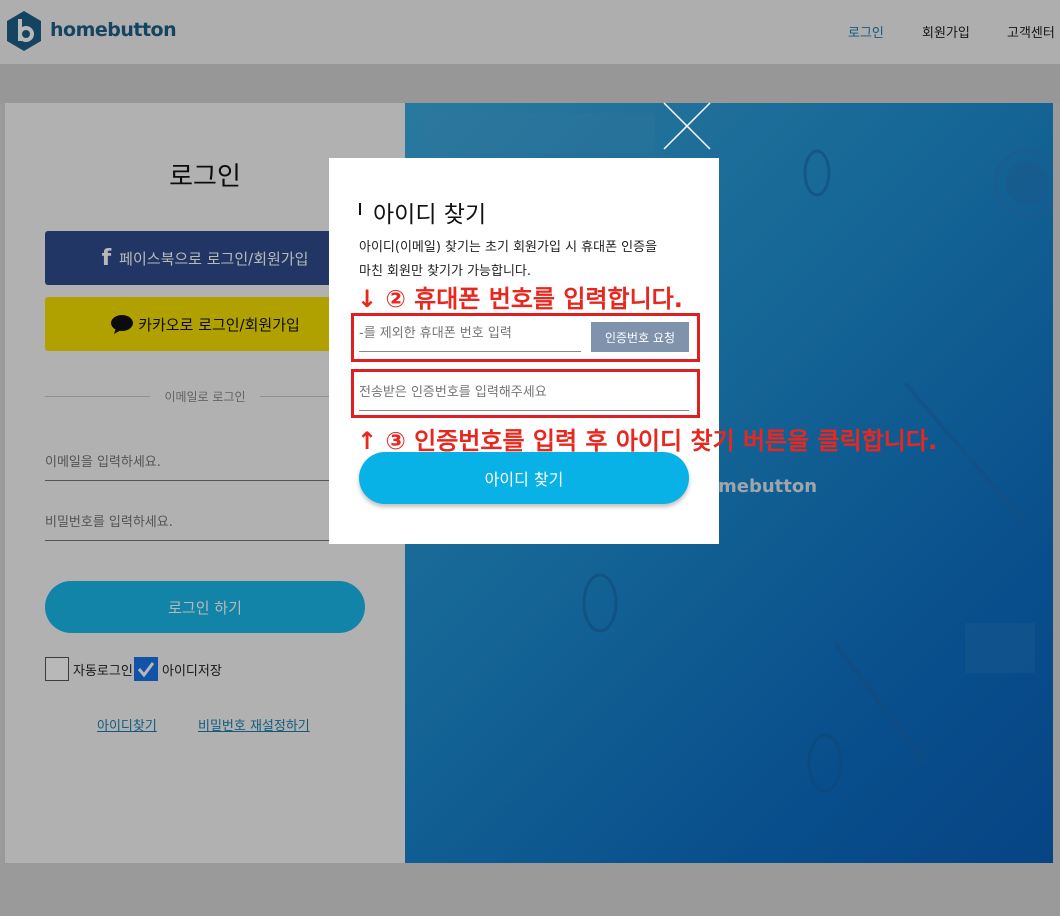 This screenshot has height=916, width=1060. What do you see at coordinates (430, 215) in the screenshot?
I see `modal-title: 아이디 찾기` at bounding box center [430, 215].